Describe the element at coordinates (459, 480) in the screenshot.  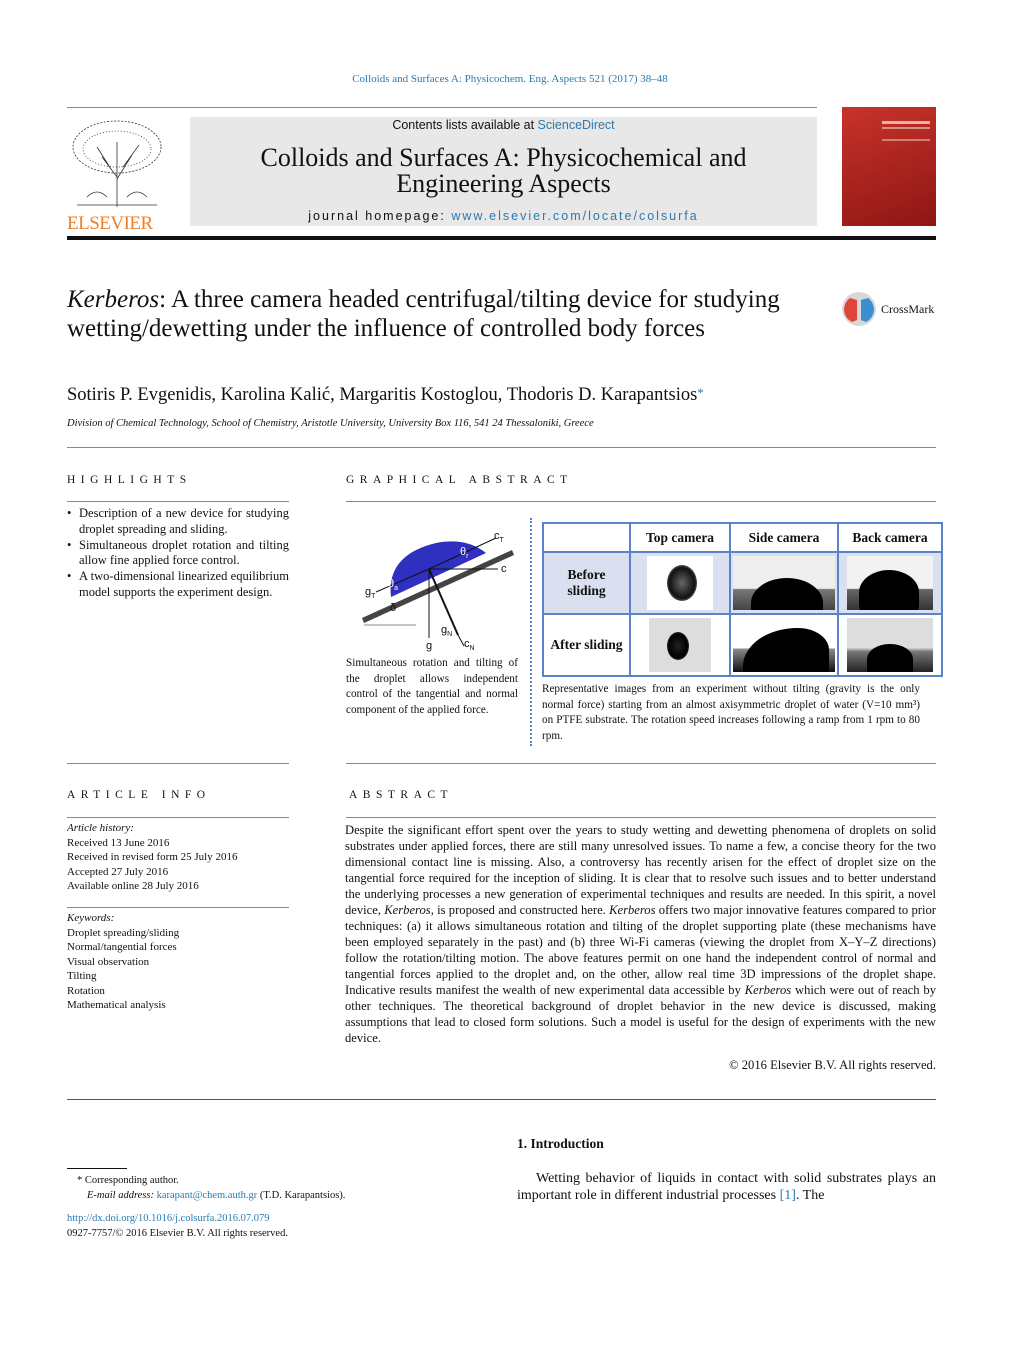
I see `graphical-abstract-heading: GRAPHICAL ABSTRACT` at that location.